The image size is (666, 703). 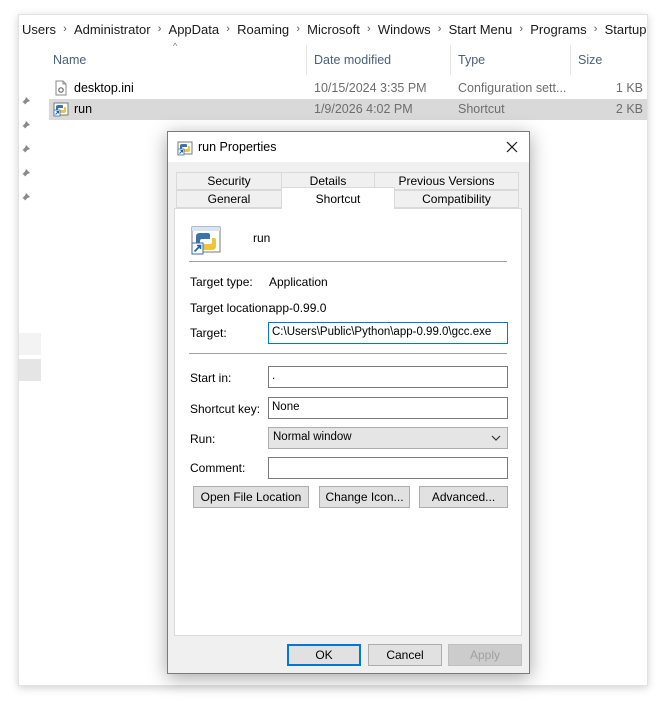 I want to click on file-date: 1/9/2026 4:02 PM, so click(x=363, y=109).